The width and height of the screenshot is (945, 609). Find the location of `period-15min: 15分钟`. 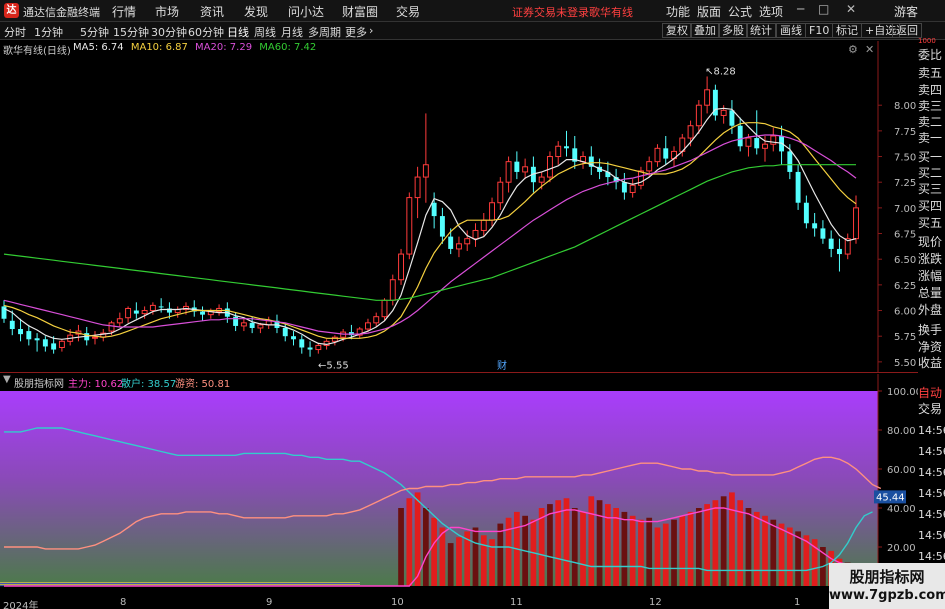

period-15min: 15分钟 is located at coordinates (131, 32).